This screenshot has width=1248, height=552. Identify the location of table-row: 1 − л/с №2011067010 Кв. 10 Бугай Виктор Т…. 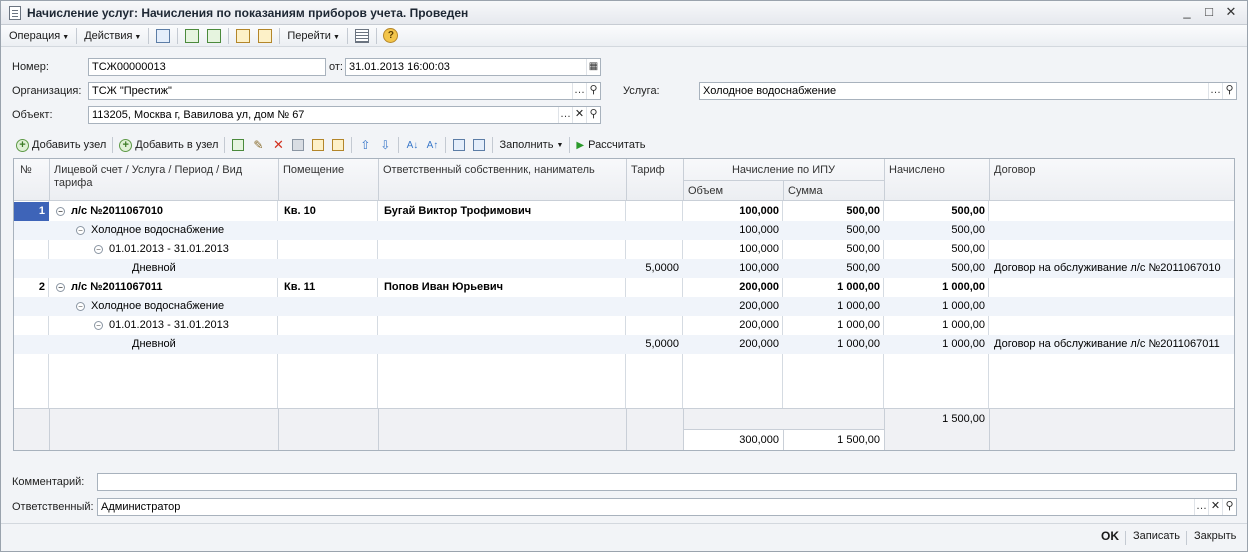
(624, 211).